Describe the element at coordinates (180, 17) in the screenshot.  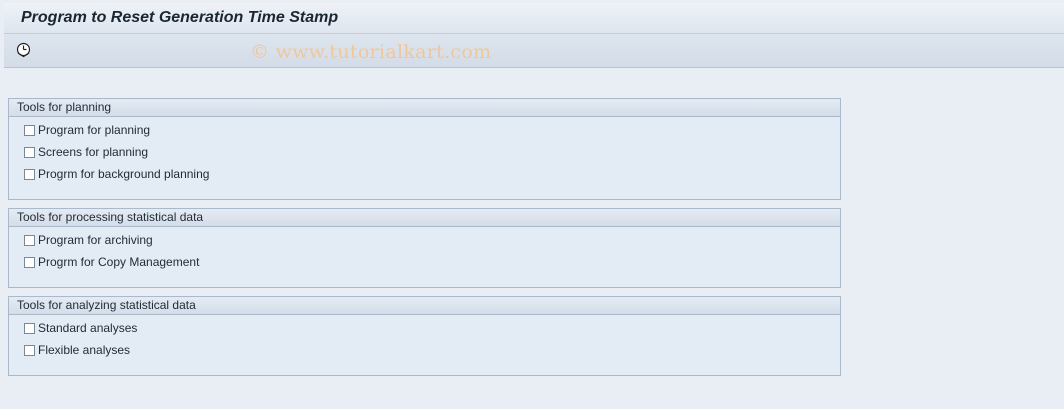
I see `page-title: Program to Reset Generation Time Stamp` at that location.